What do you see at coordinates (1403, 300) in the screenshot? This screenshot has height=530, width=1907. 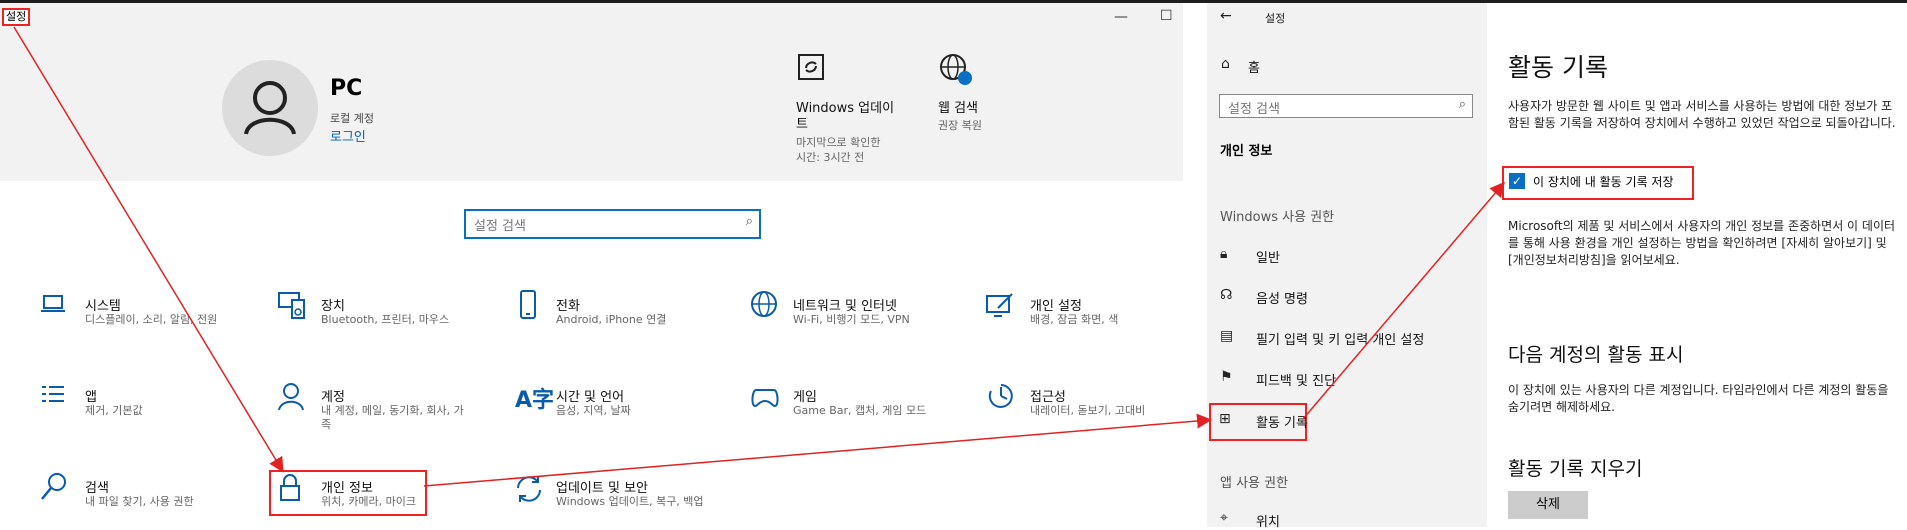 I see `arrow-activity-to-checkbox` at bounding box center [1403, 300].